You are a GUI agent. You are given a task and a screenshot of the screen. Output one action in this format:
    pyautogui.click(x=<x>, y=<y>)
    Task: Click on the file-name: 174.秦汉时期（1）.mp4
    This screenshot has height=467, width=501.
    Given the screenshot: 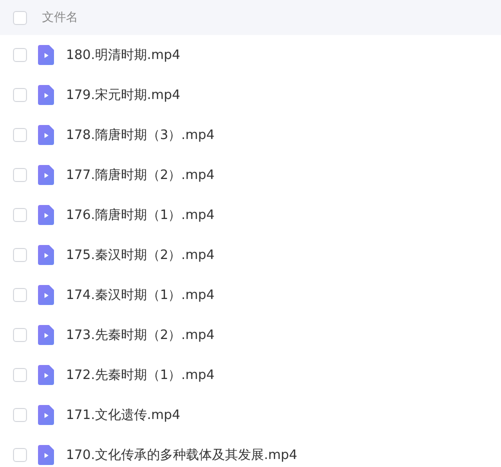 What is the action you would take?
    pyautogui.click(x=140, y=295)
    